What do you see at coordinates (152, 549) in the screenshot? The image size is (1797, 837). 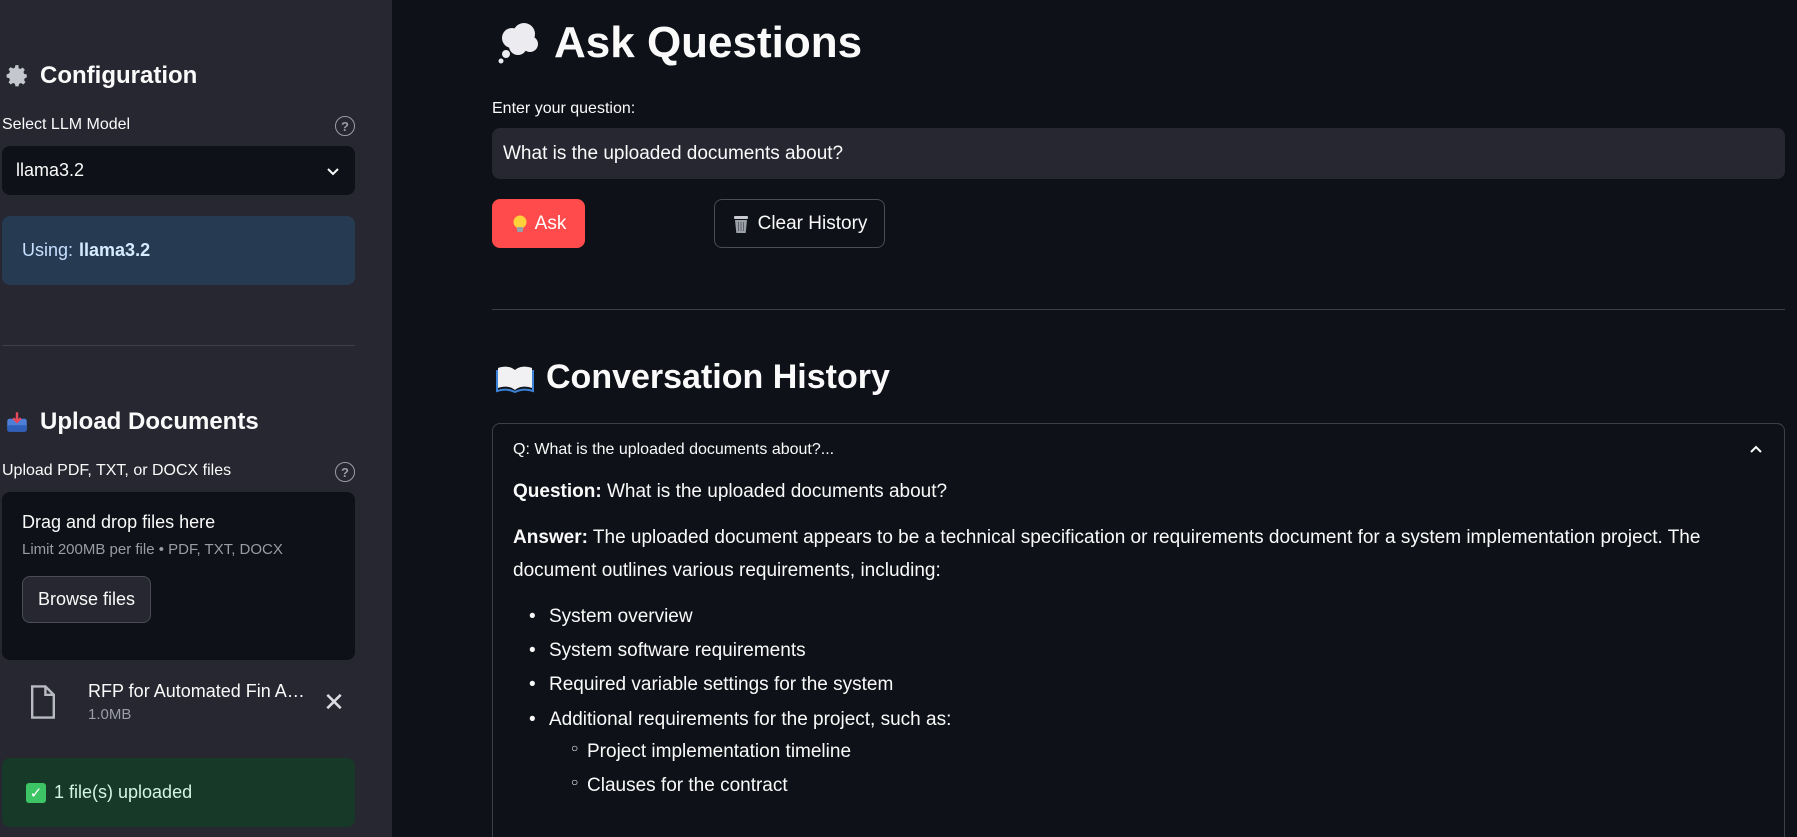 I see `dropzone-limit: Limit 200MB per file • PDF, TXT, DOCX` at bounding box center [152, 549].